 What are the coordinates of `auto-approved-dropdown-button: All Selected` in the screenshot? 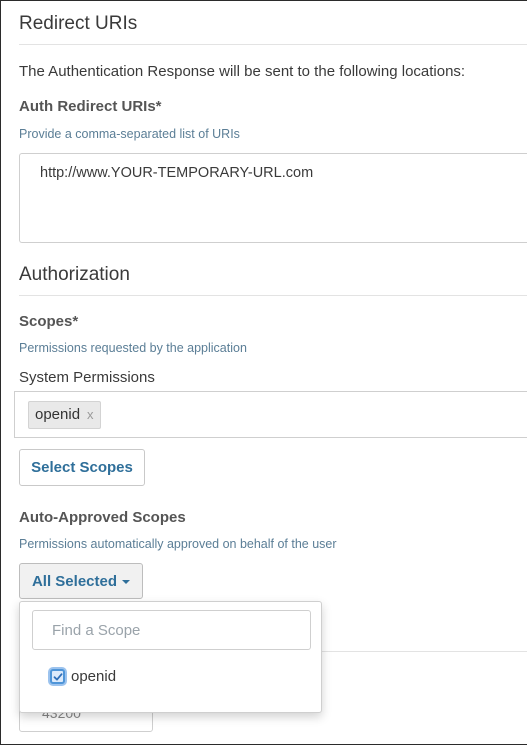 It's located at (81, 581).